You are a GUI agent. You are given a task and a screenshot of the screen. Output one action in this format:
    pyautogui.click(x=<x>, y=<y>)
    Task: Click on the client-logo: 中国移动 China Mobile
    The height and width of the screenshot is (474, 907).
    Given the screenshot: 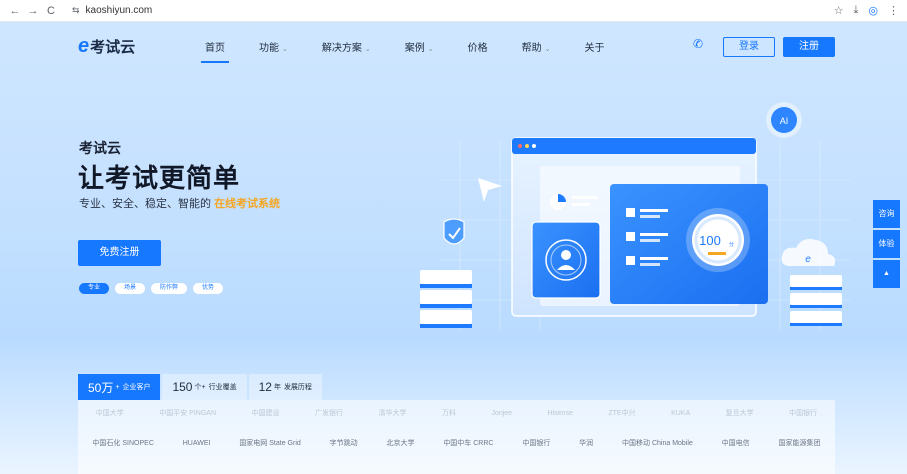 What is the action you would take?
    pyautogui.click(x=657, y=443)
    